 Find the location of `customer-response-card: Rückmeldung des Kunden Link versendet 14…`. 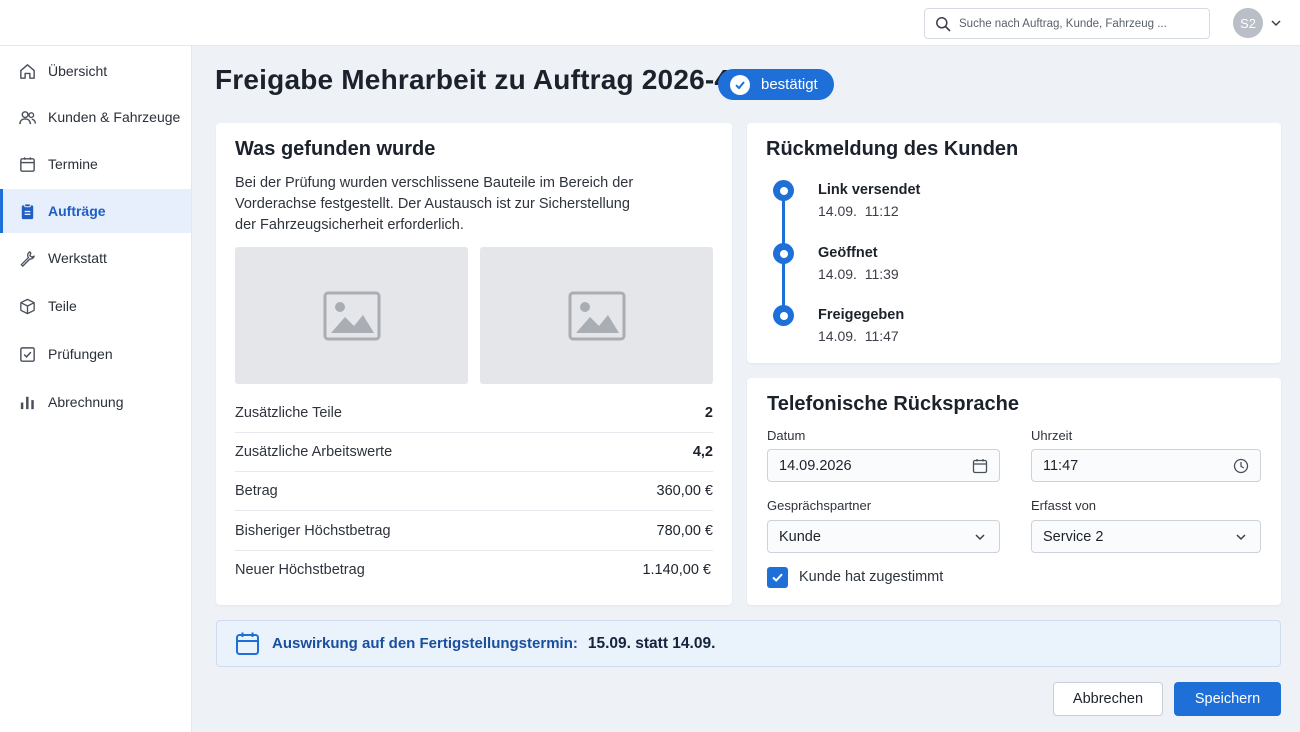

customer-response-card: Rückmeldung des Kunden Link versendet 14… is located at coordinates (1014, 243).